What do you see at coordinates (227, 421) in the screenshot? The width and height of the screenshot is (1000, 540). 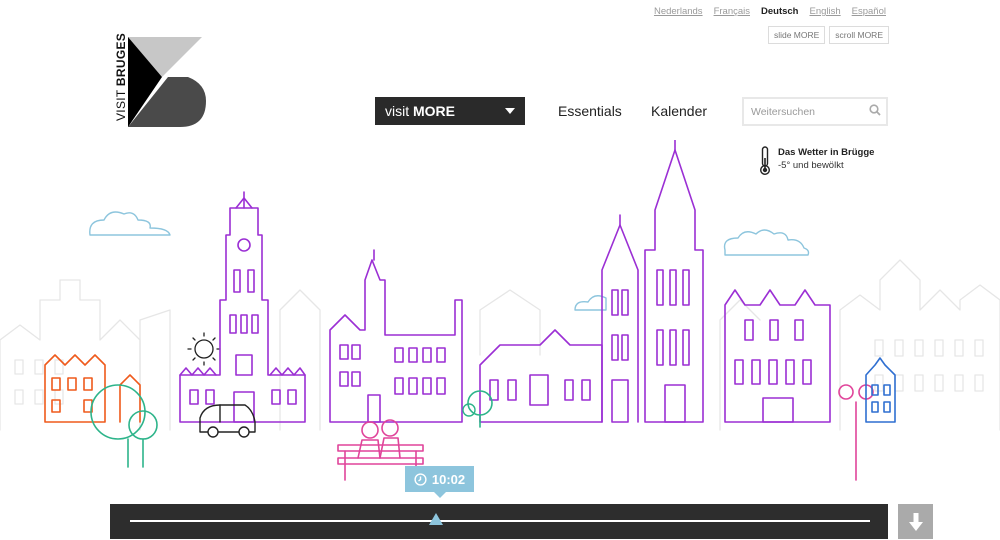 I see `car` at bounding box center [227, 421].